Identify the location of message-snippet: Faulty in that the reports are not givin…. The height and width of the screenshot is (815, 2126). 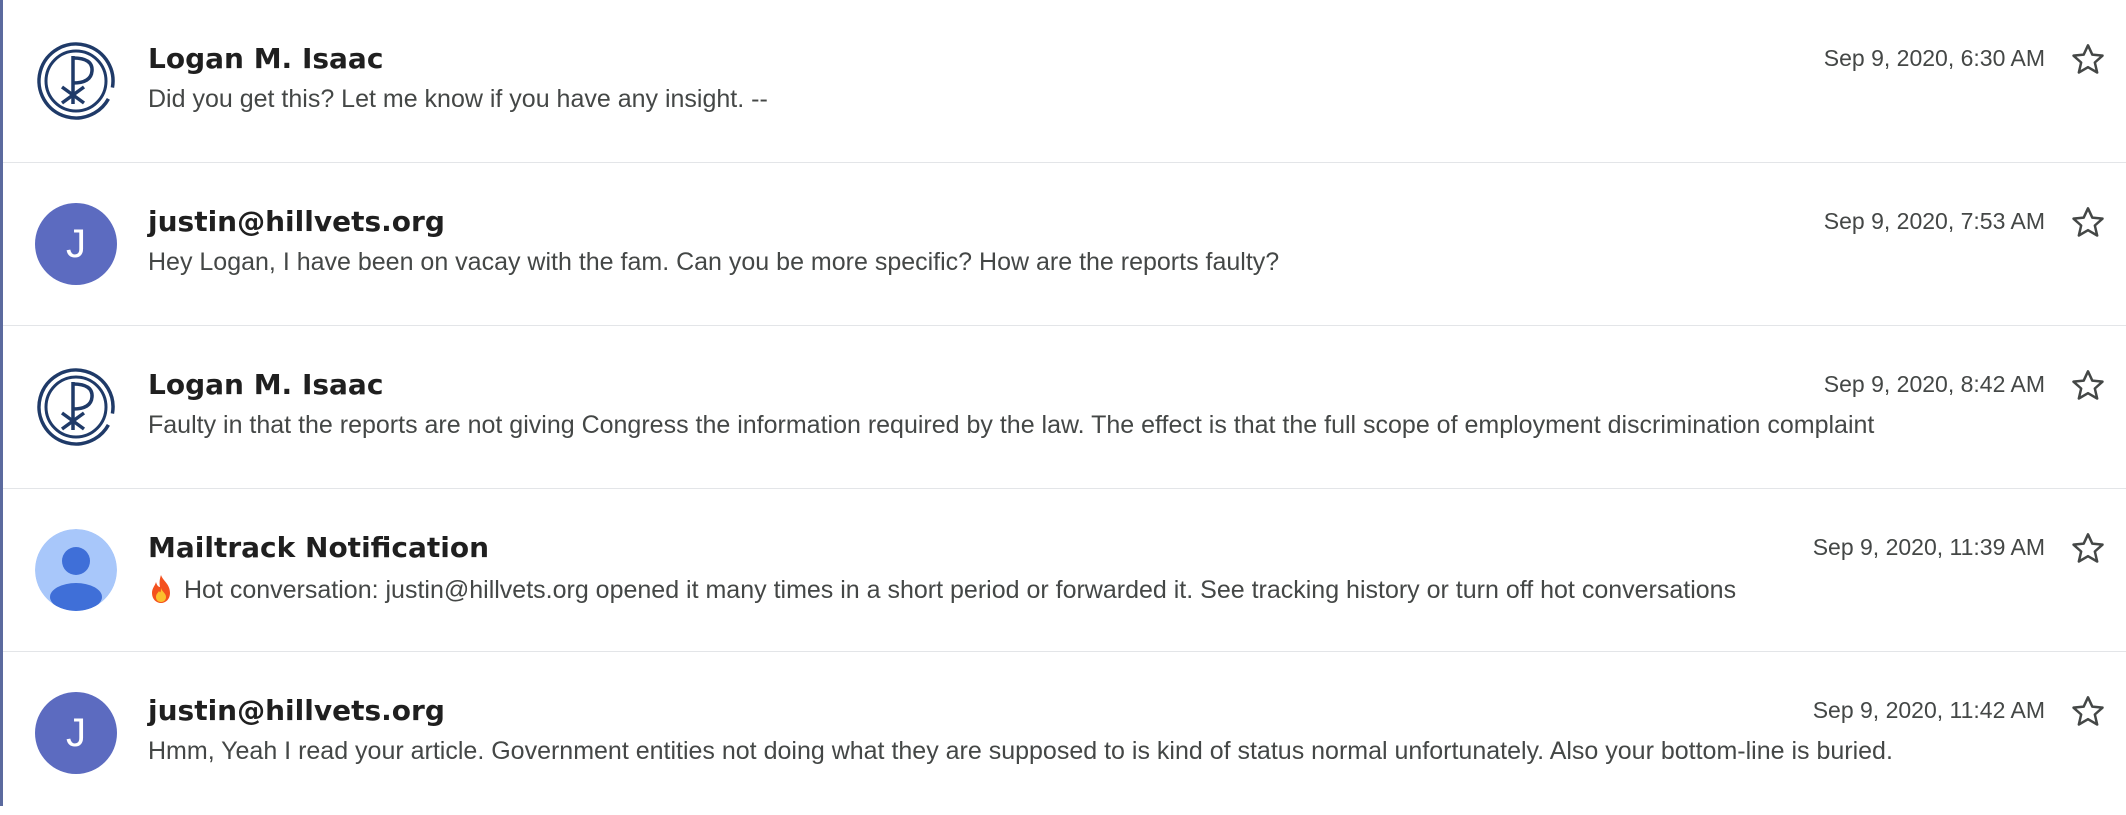
(1011, 425).